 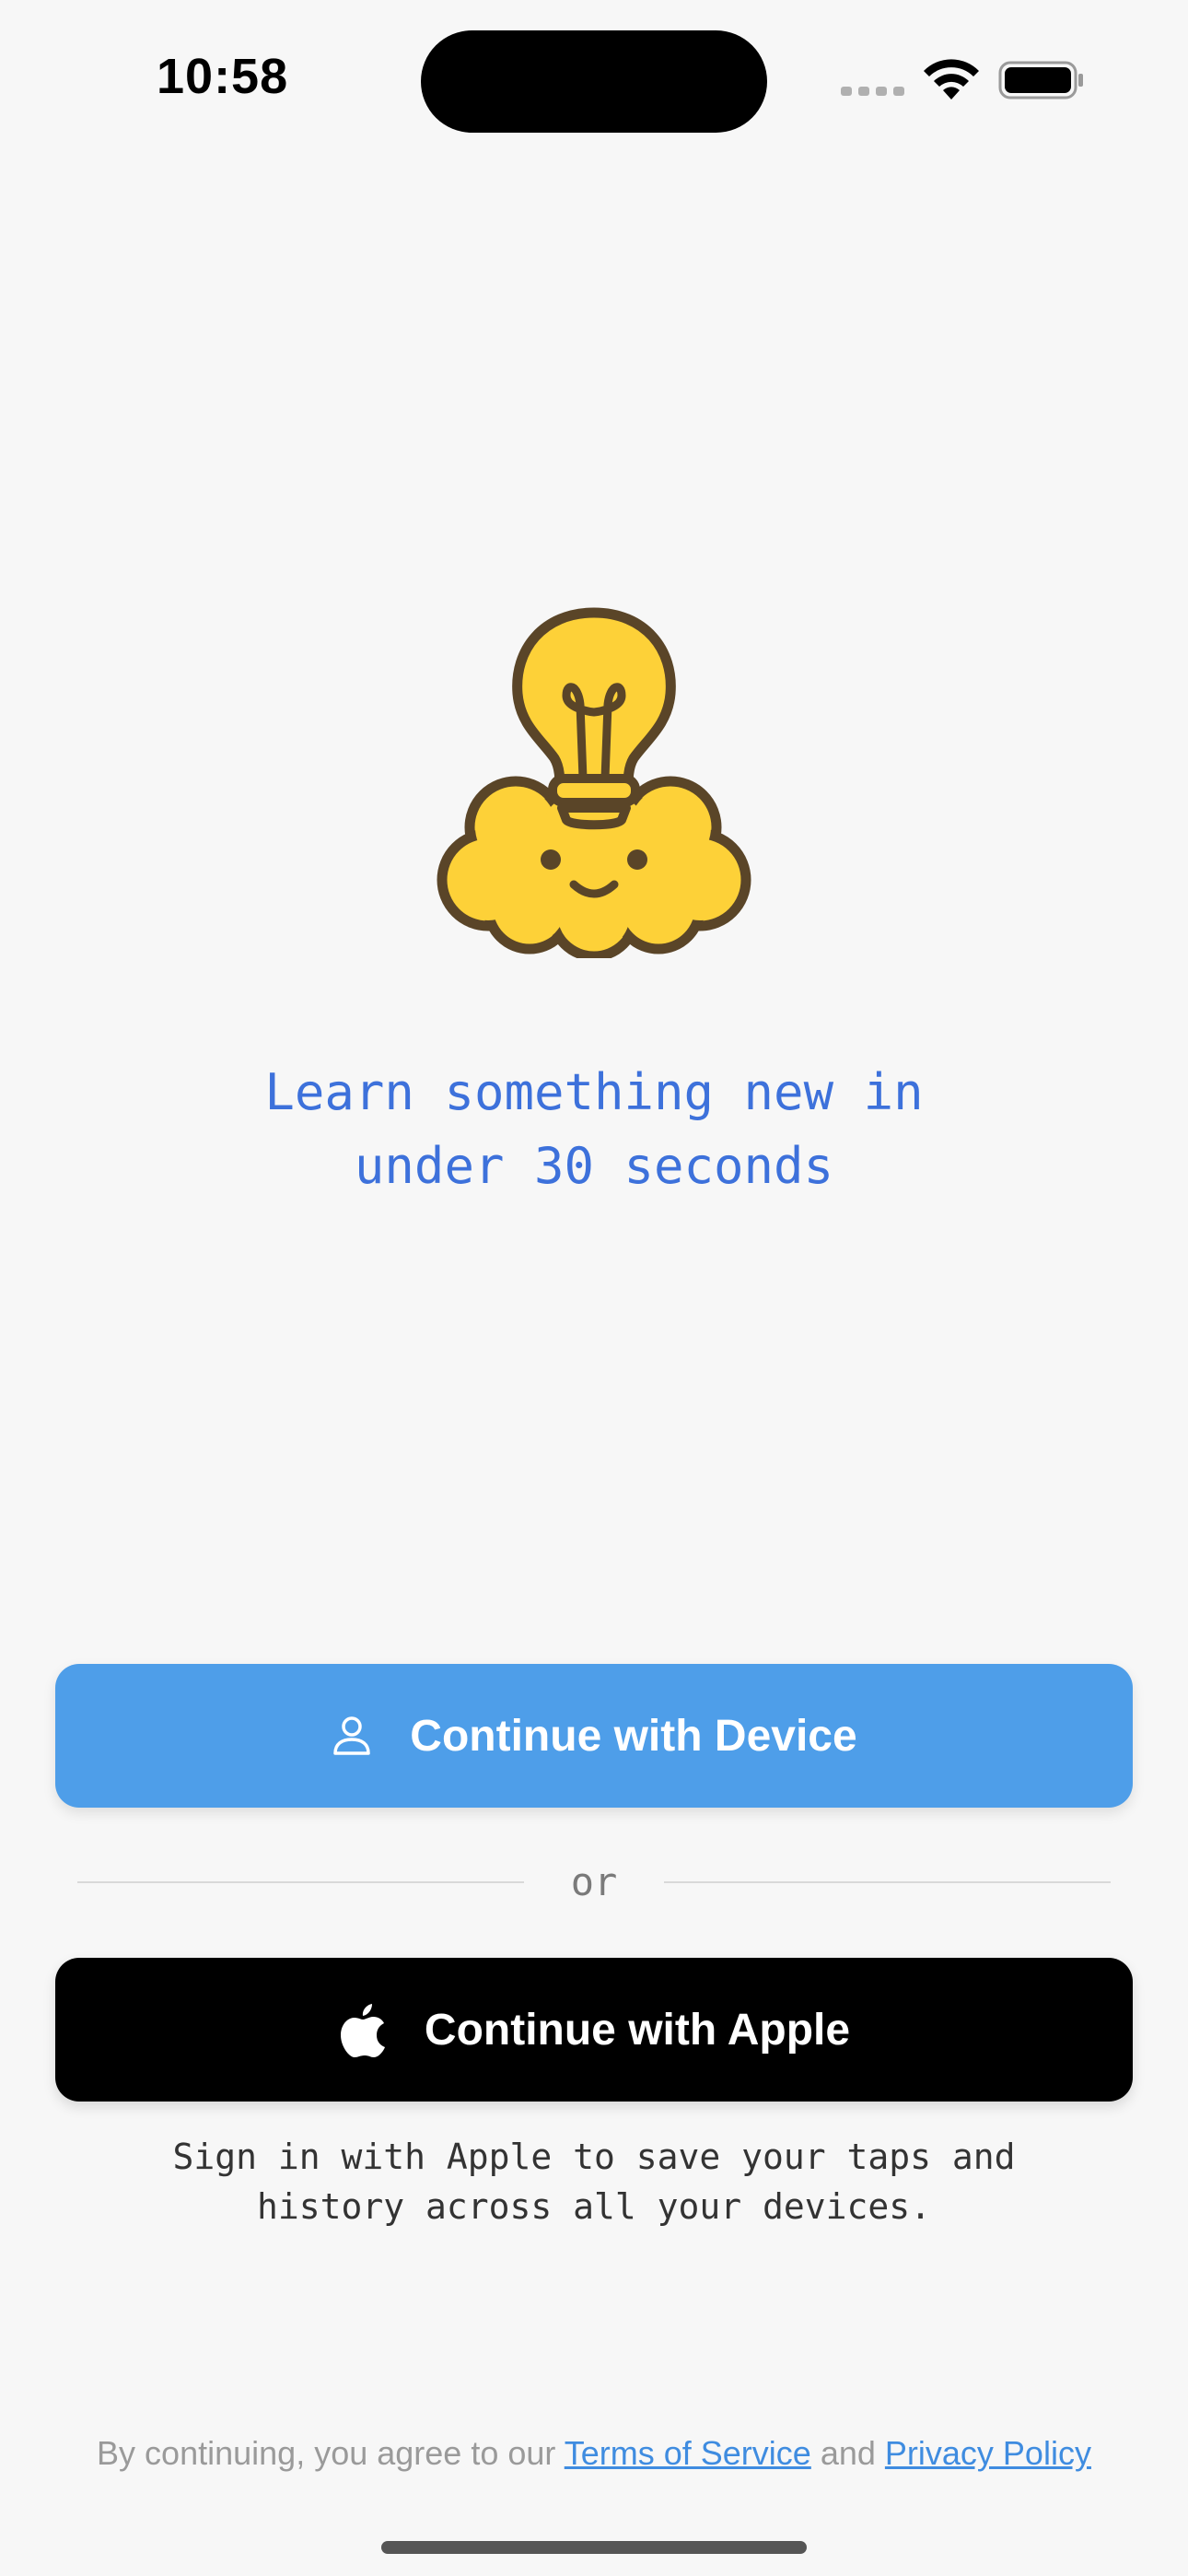 I want to click on status-time: 10:58, so click(x=223, y=76).